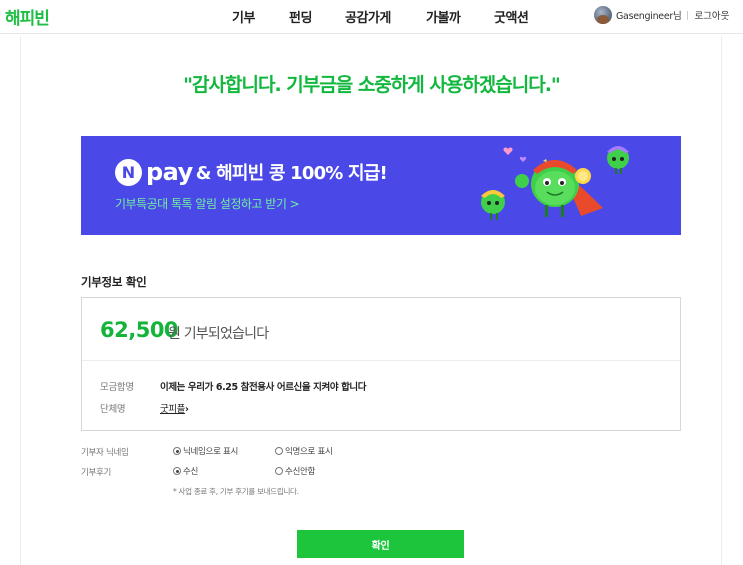 The height and width of the screenshot is (565, 743). What do you see at coordinates (211, 452) in the screenshot?
I see `radio-label: 닉네임으로 표시` at bounding box center [211, 452].